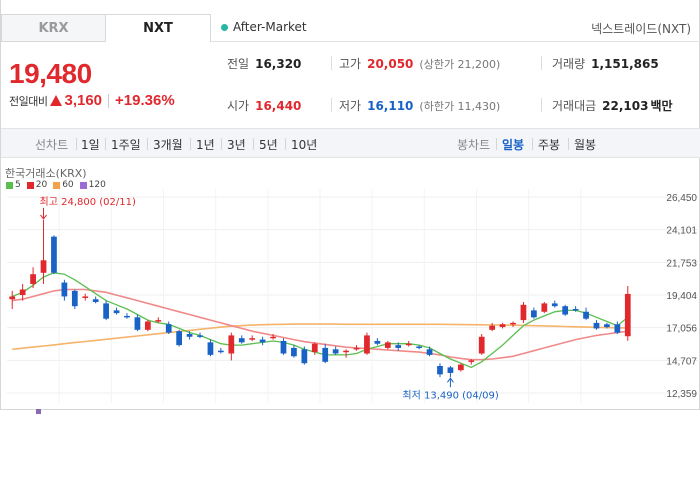 This screenshot has width=700, height=490. Describe the element at coordinates (419, 63) in the screenshot. I see `stat-high: 고가 20,050 (상한가 21,200)` at that location.